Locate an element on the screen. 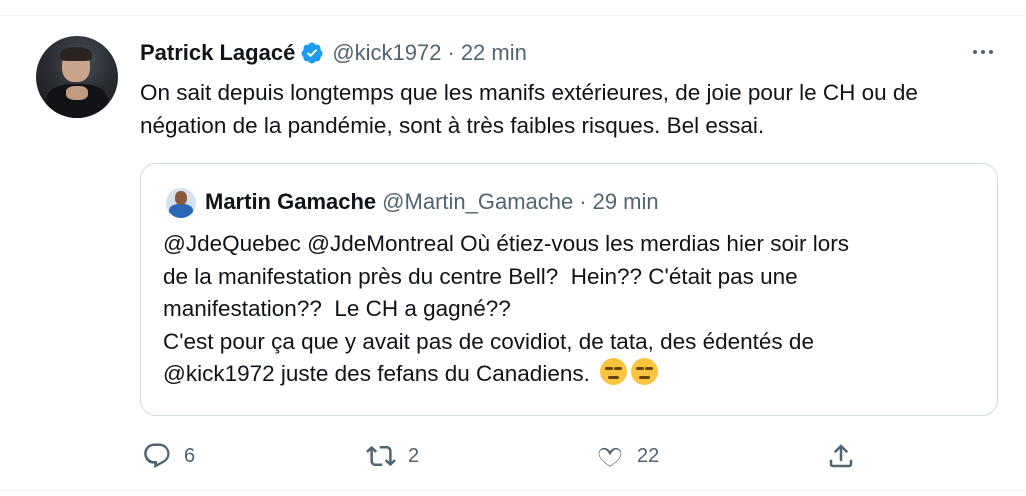 This screenshot has width=1026, height=496. quoted-author-avatar is located at coordinates (181, 203).